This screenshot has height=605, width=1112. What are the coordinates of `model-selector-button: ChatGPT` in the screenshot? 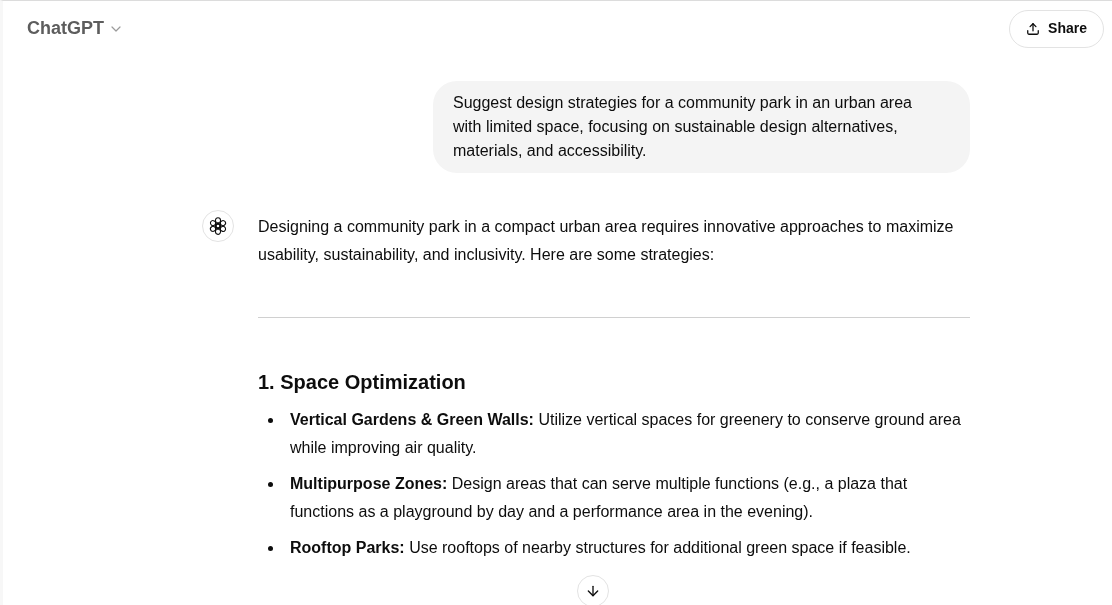 It's located at (75, 28).